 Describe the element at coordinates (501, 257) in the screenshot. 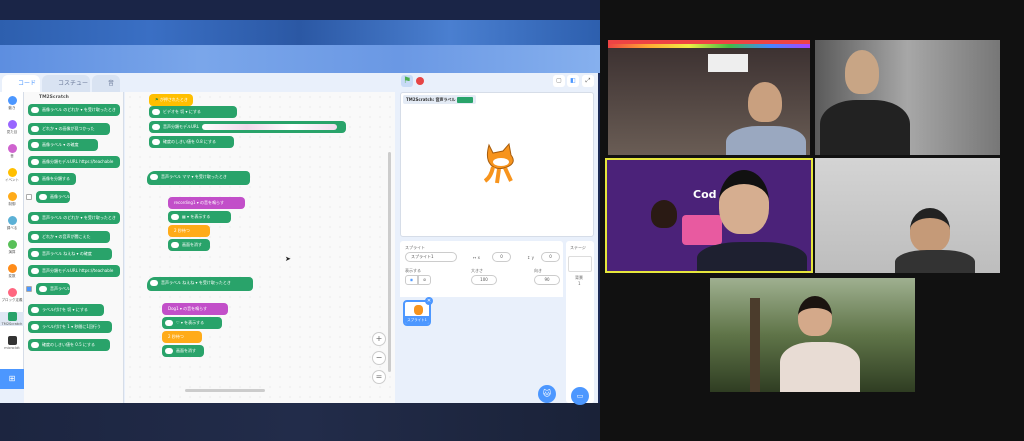

I see `x-input: 0` at that location.